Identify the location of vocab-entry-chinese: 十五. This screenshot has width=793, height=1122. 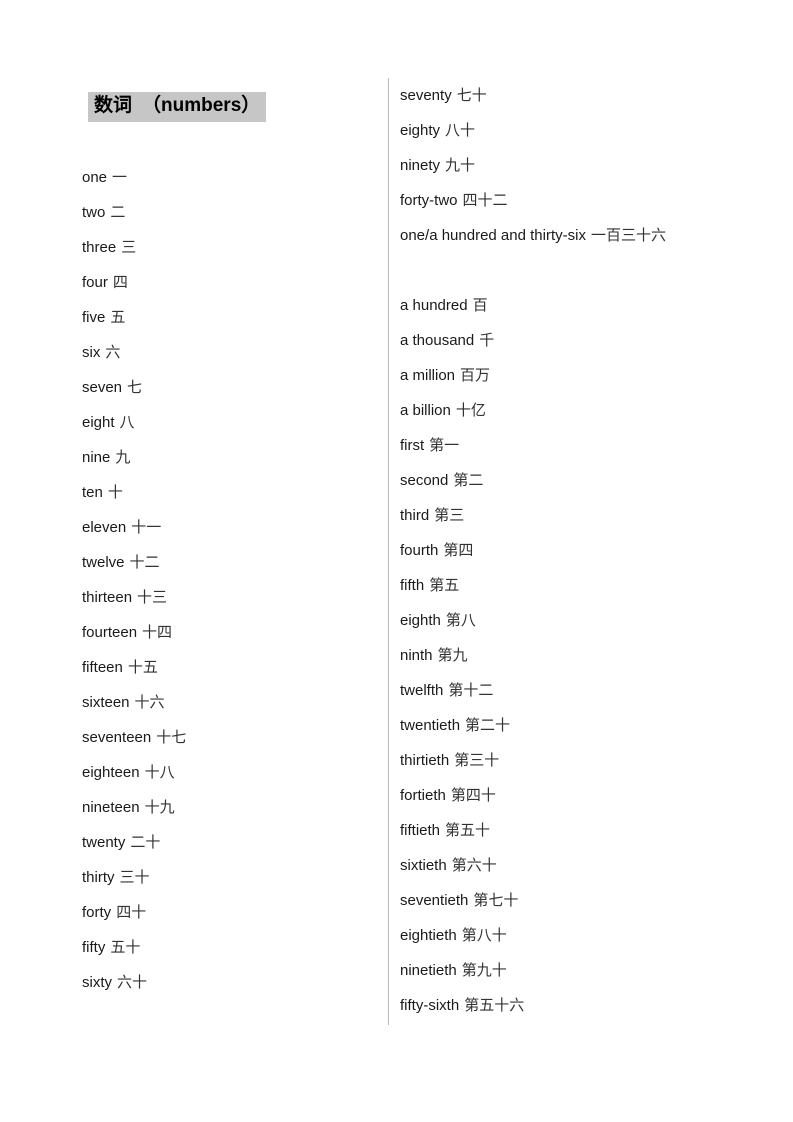
(142, 667).